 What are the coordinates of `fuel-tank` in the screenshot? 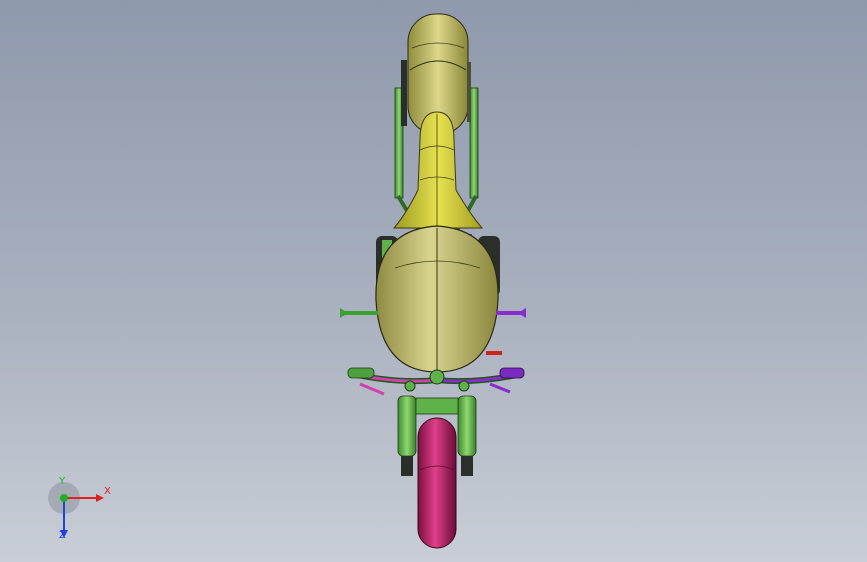 It's located at (437, 299).